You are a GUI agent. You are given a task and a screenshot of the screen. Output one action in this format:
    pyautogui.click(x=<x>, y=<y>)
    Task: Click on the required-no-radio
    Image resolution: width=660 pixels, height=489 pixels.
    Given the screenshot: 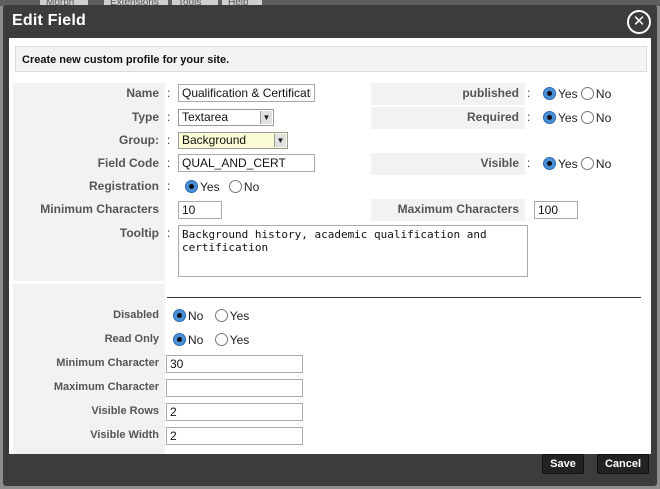 What is the action you would take?
    pyautogui.click(x=587, y=117)
    